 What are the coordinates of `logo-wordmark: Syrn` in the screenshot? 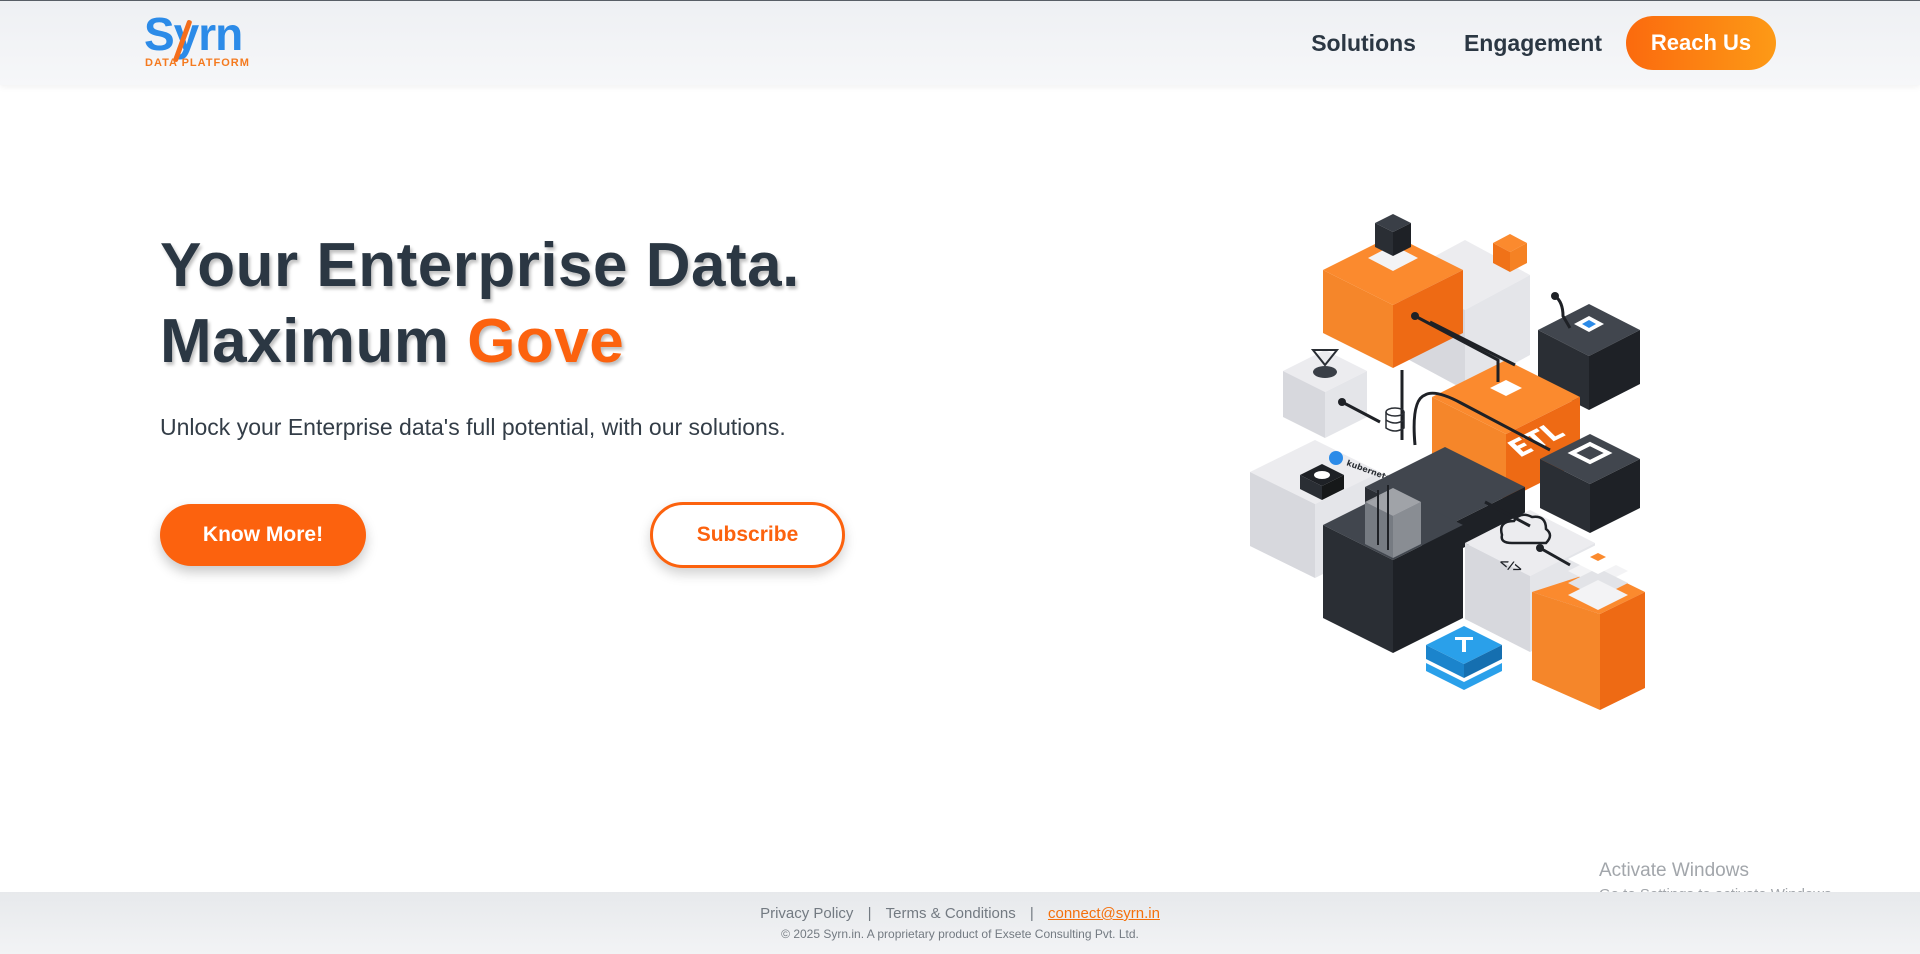 It's located at (193, 34).